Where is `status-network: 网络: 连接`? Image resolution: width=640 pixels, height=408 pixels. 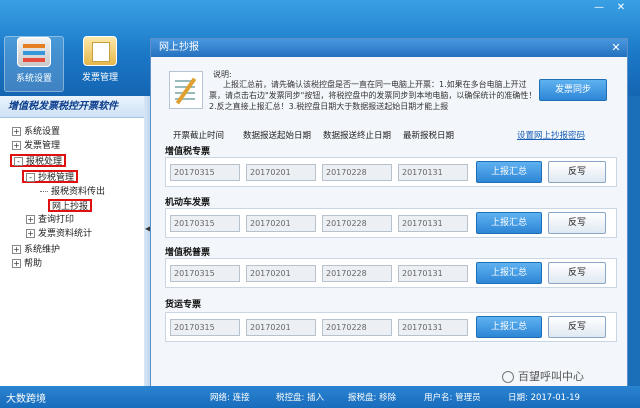 status-network: 网络: 连接 is located at coordinates (230, 398).